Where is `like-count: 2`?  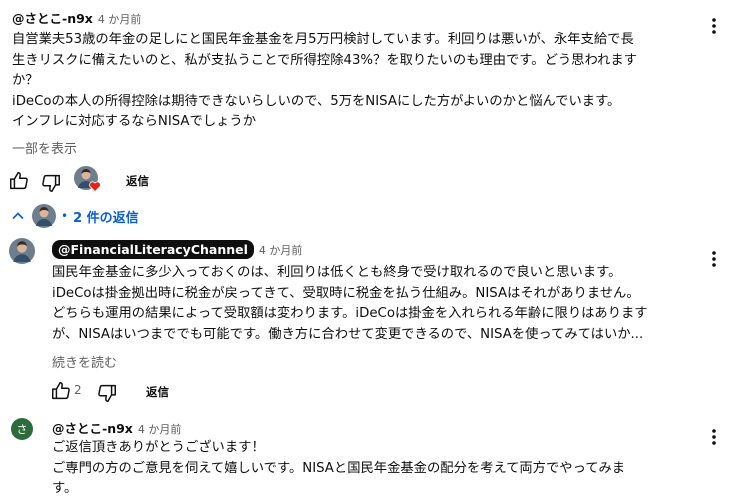
like-count: 2 is located at coordinates (78, 390).